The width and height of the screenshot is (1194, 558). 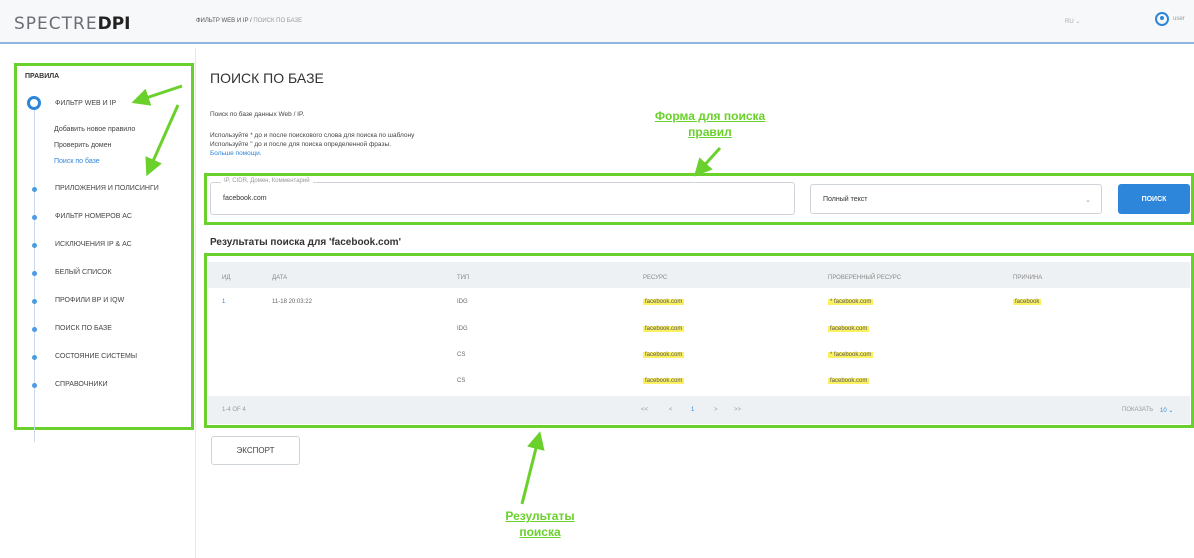 I want to click on sidebar-divider, so click(x=195, y=303).